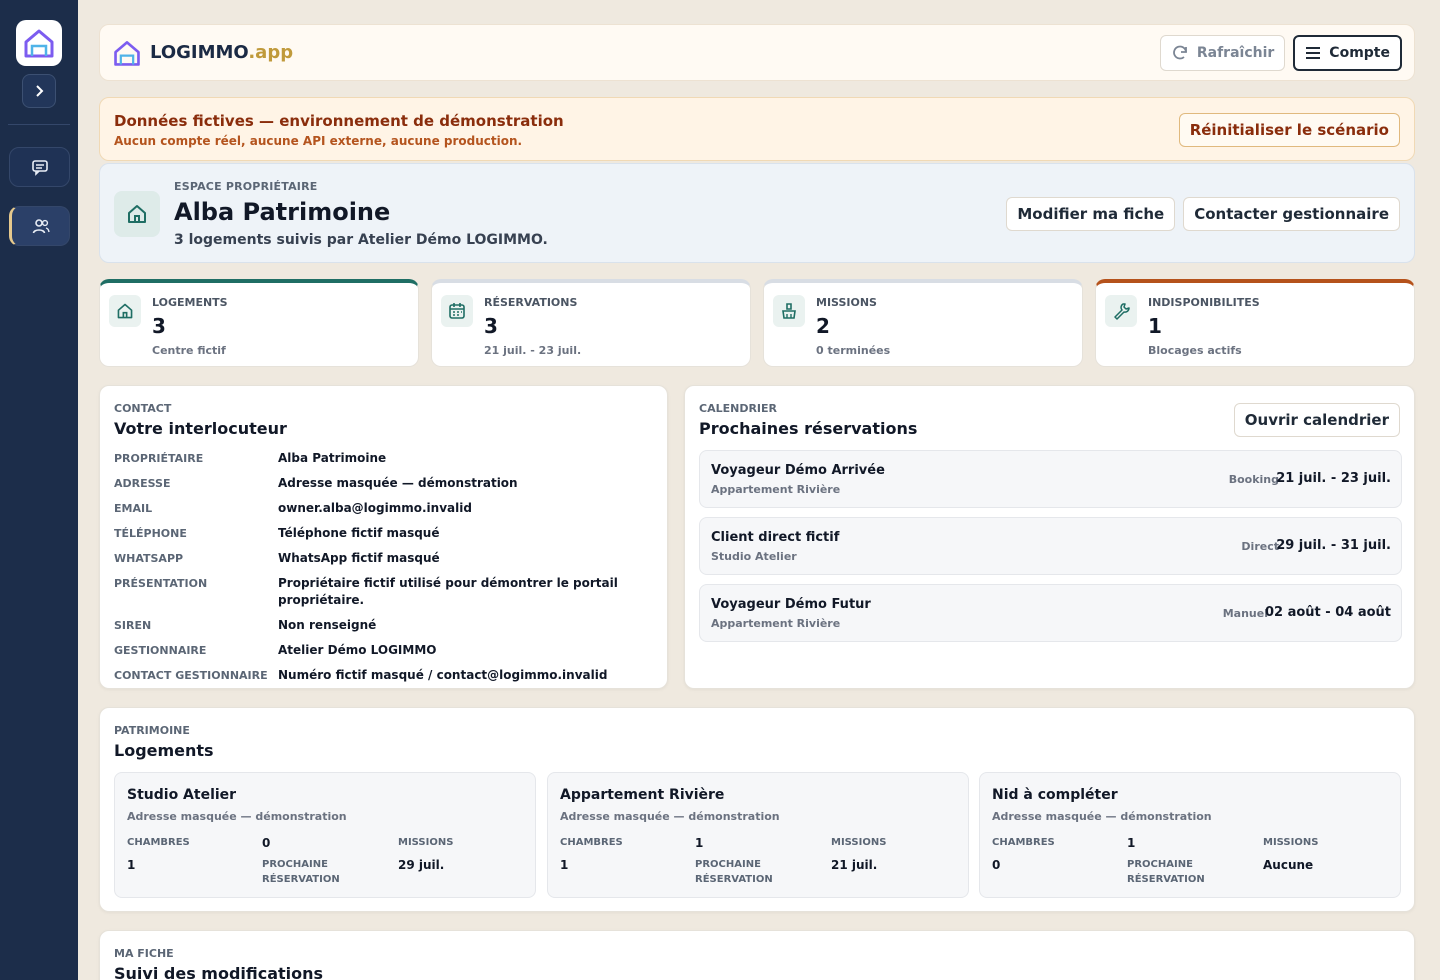 The width and height of the screenshot is (1440, 980). What do you see at coordinates (923, 323) in the screenshot?
I see `stat-card-missions: MISSIONS 2 0 terminées` at bounding box center [923, 323].